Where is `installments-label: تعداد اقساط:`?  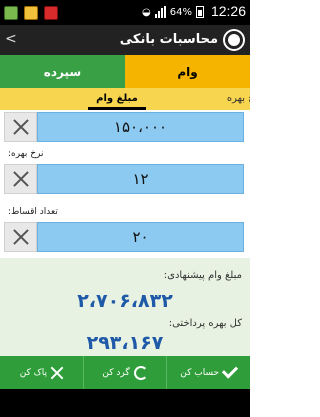
installments-label: تعداد اقساط: is located at coordinates (33, 212).